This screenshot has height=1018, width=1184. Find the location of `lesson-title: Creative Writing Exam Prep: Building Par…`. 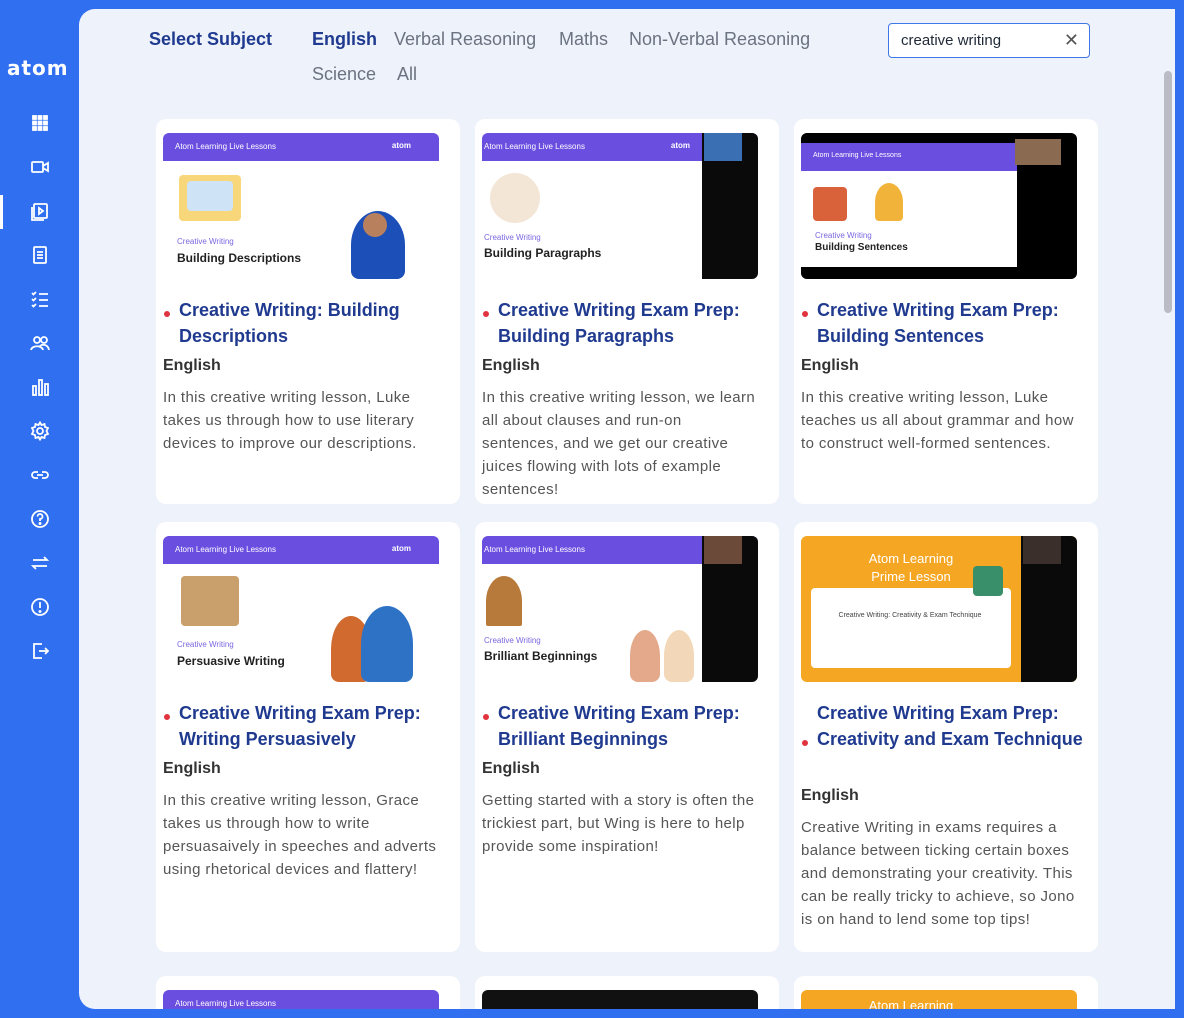

lesson-title: Creative Writing Exam Prep: Building Par… is located at coordinates (633, 323).